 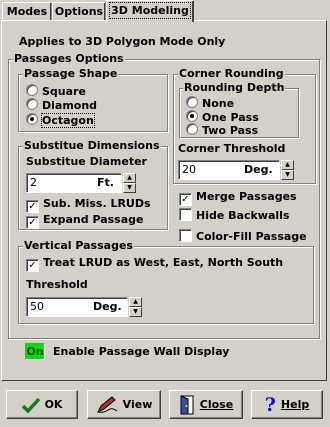 I want to click on substitue-diameter-unit: Ft., so click(x=105, y=182).